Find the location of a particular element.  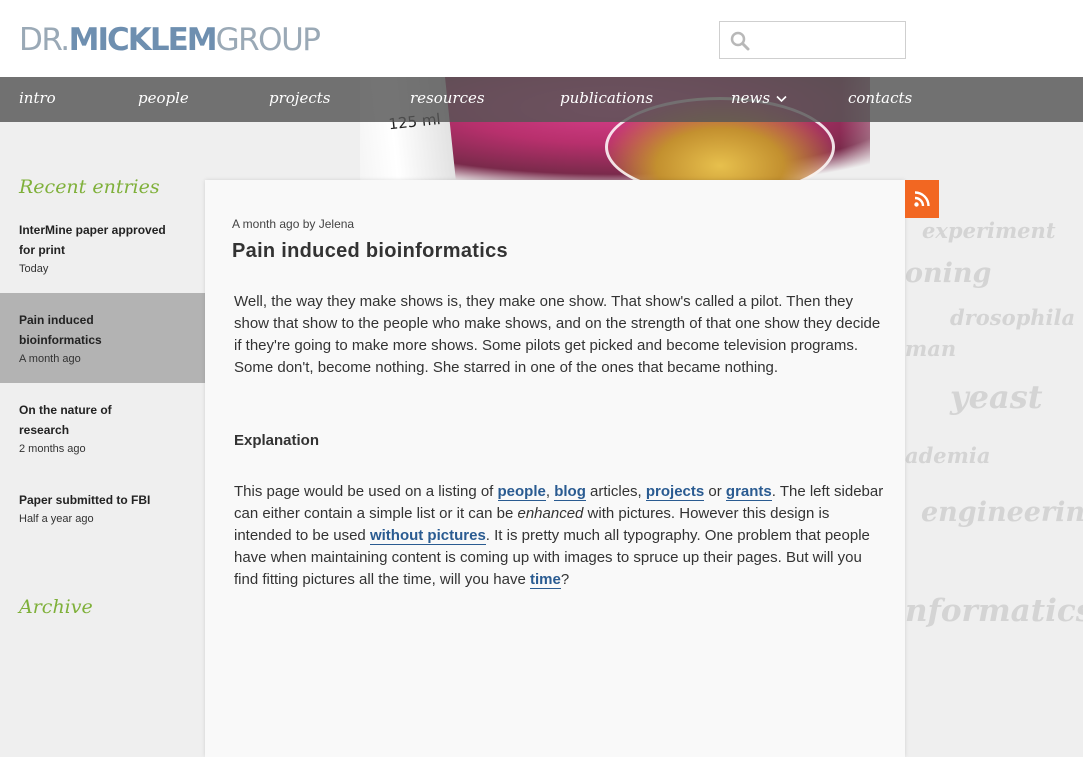

recent-entry: InterMine paper approved for print Today is located at coordinates (102, 248).